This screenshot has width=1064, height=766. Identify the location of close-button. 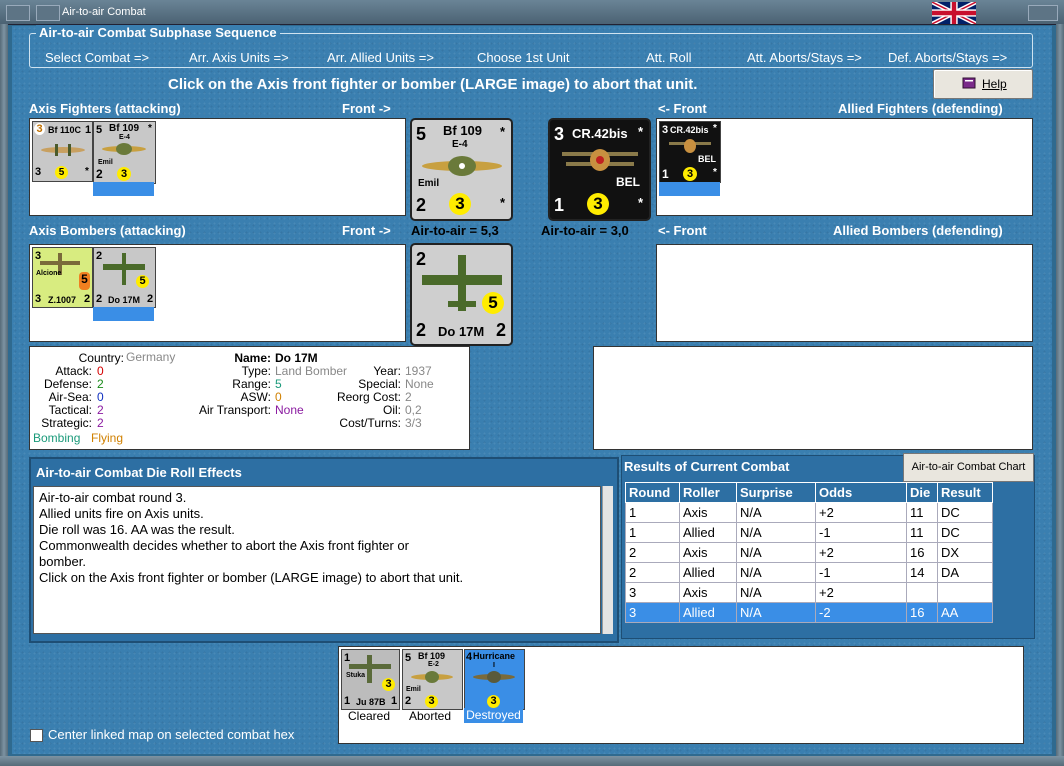
(1043, 13).